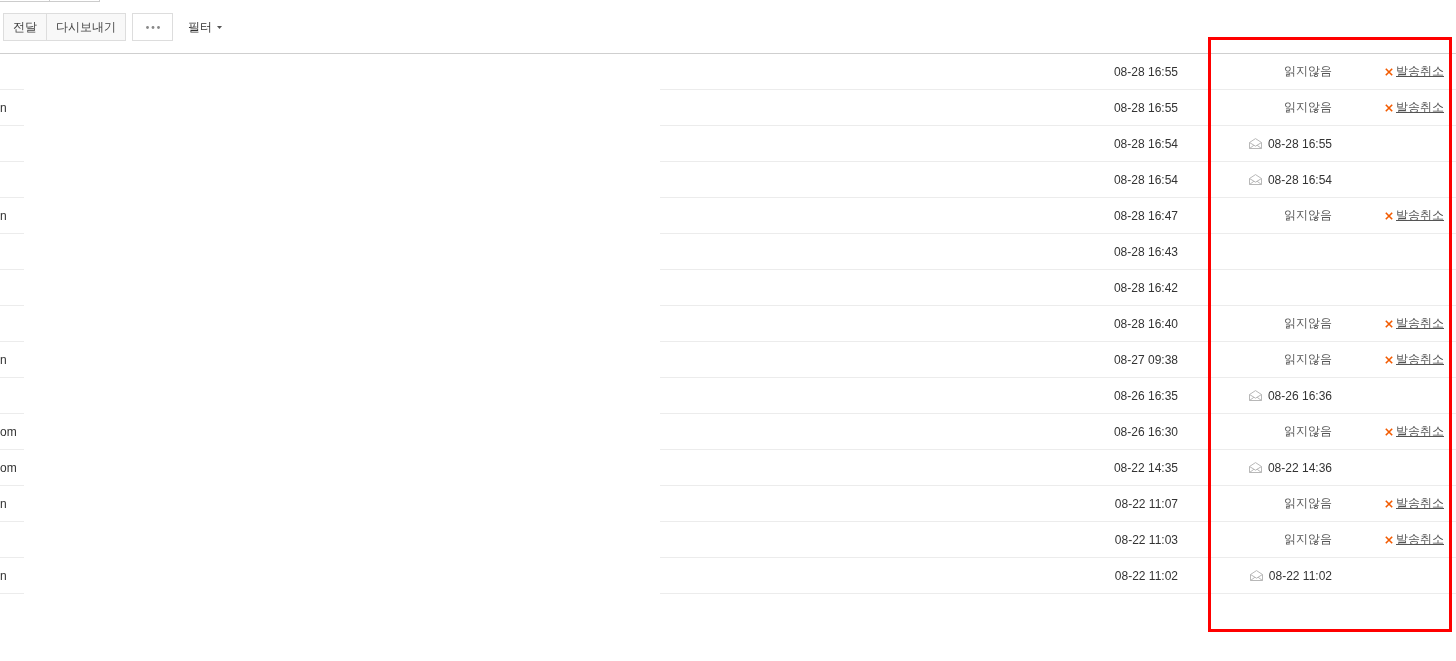  What do you see at coordinates (219, 27) in the screenshot?
I see `caret-icon` at bounding box center [219, 27].